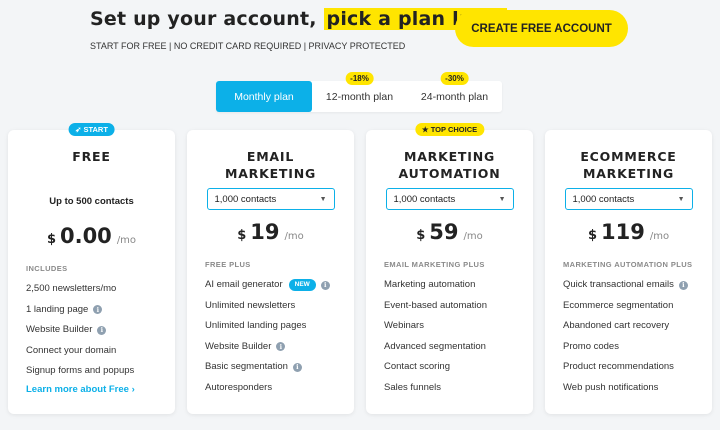 The image size is (720, 430). What do you see at coordinates (404, 325) in the screenshot?
I see `feature-label: Webinars` at bounding box center [404, 325].